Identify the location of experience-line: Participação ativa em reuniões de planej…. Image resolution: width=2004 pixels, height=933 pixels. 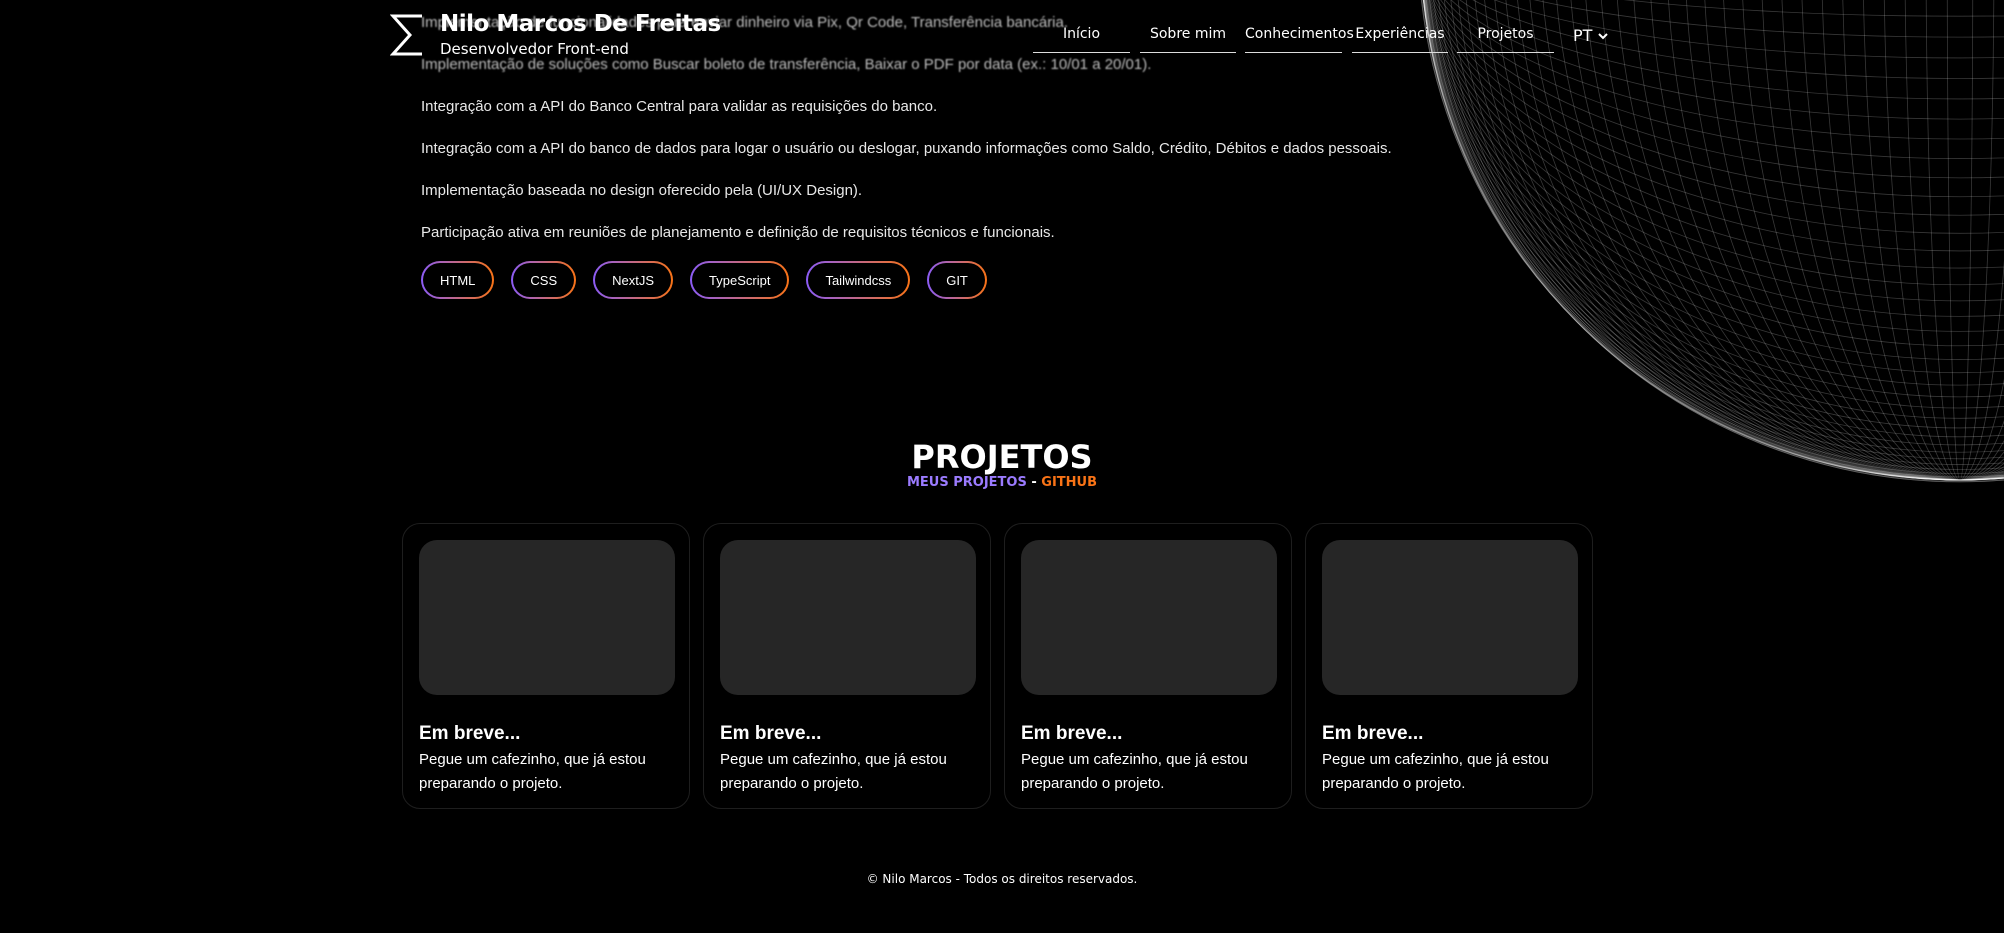
(738, 232).